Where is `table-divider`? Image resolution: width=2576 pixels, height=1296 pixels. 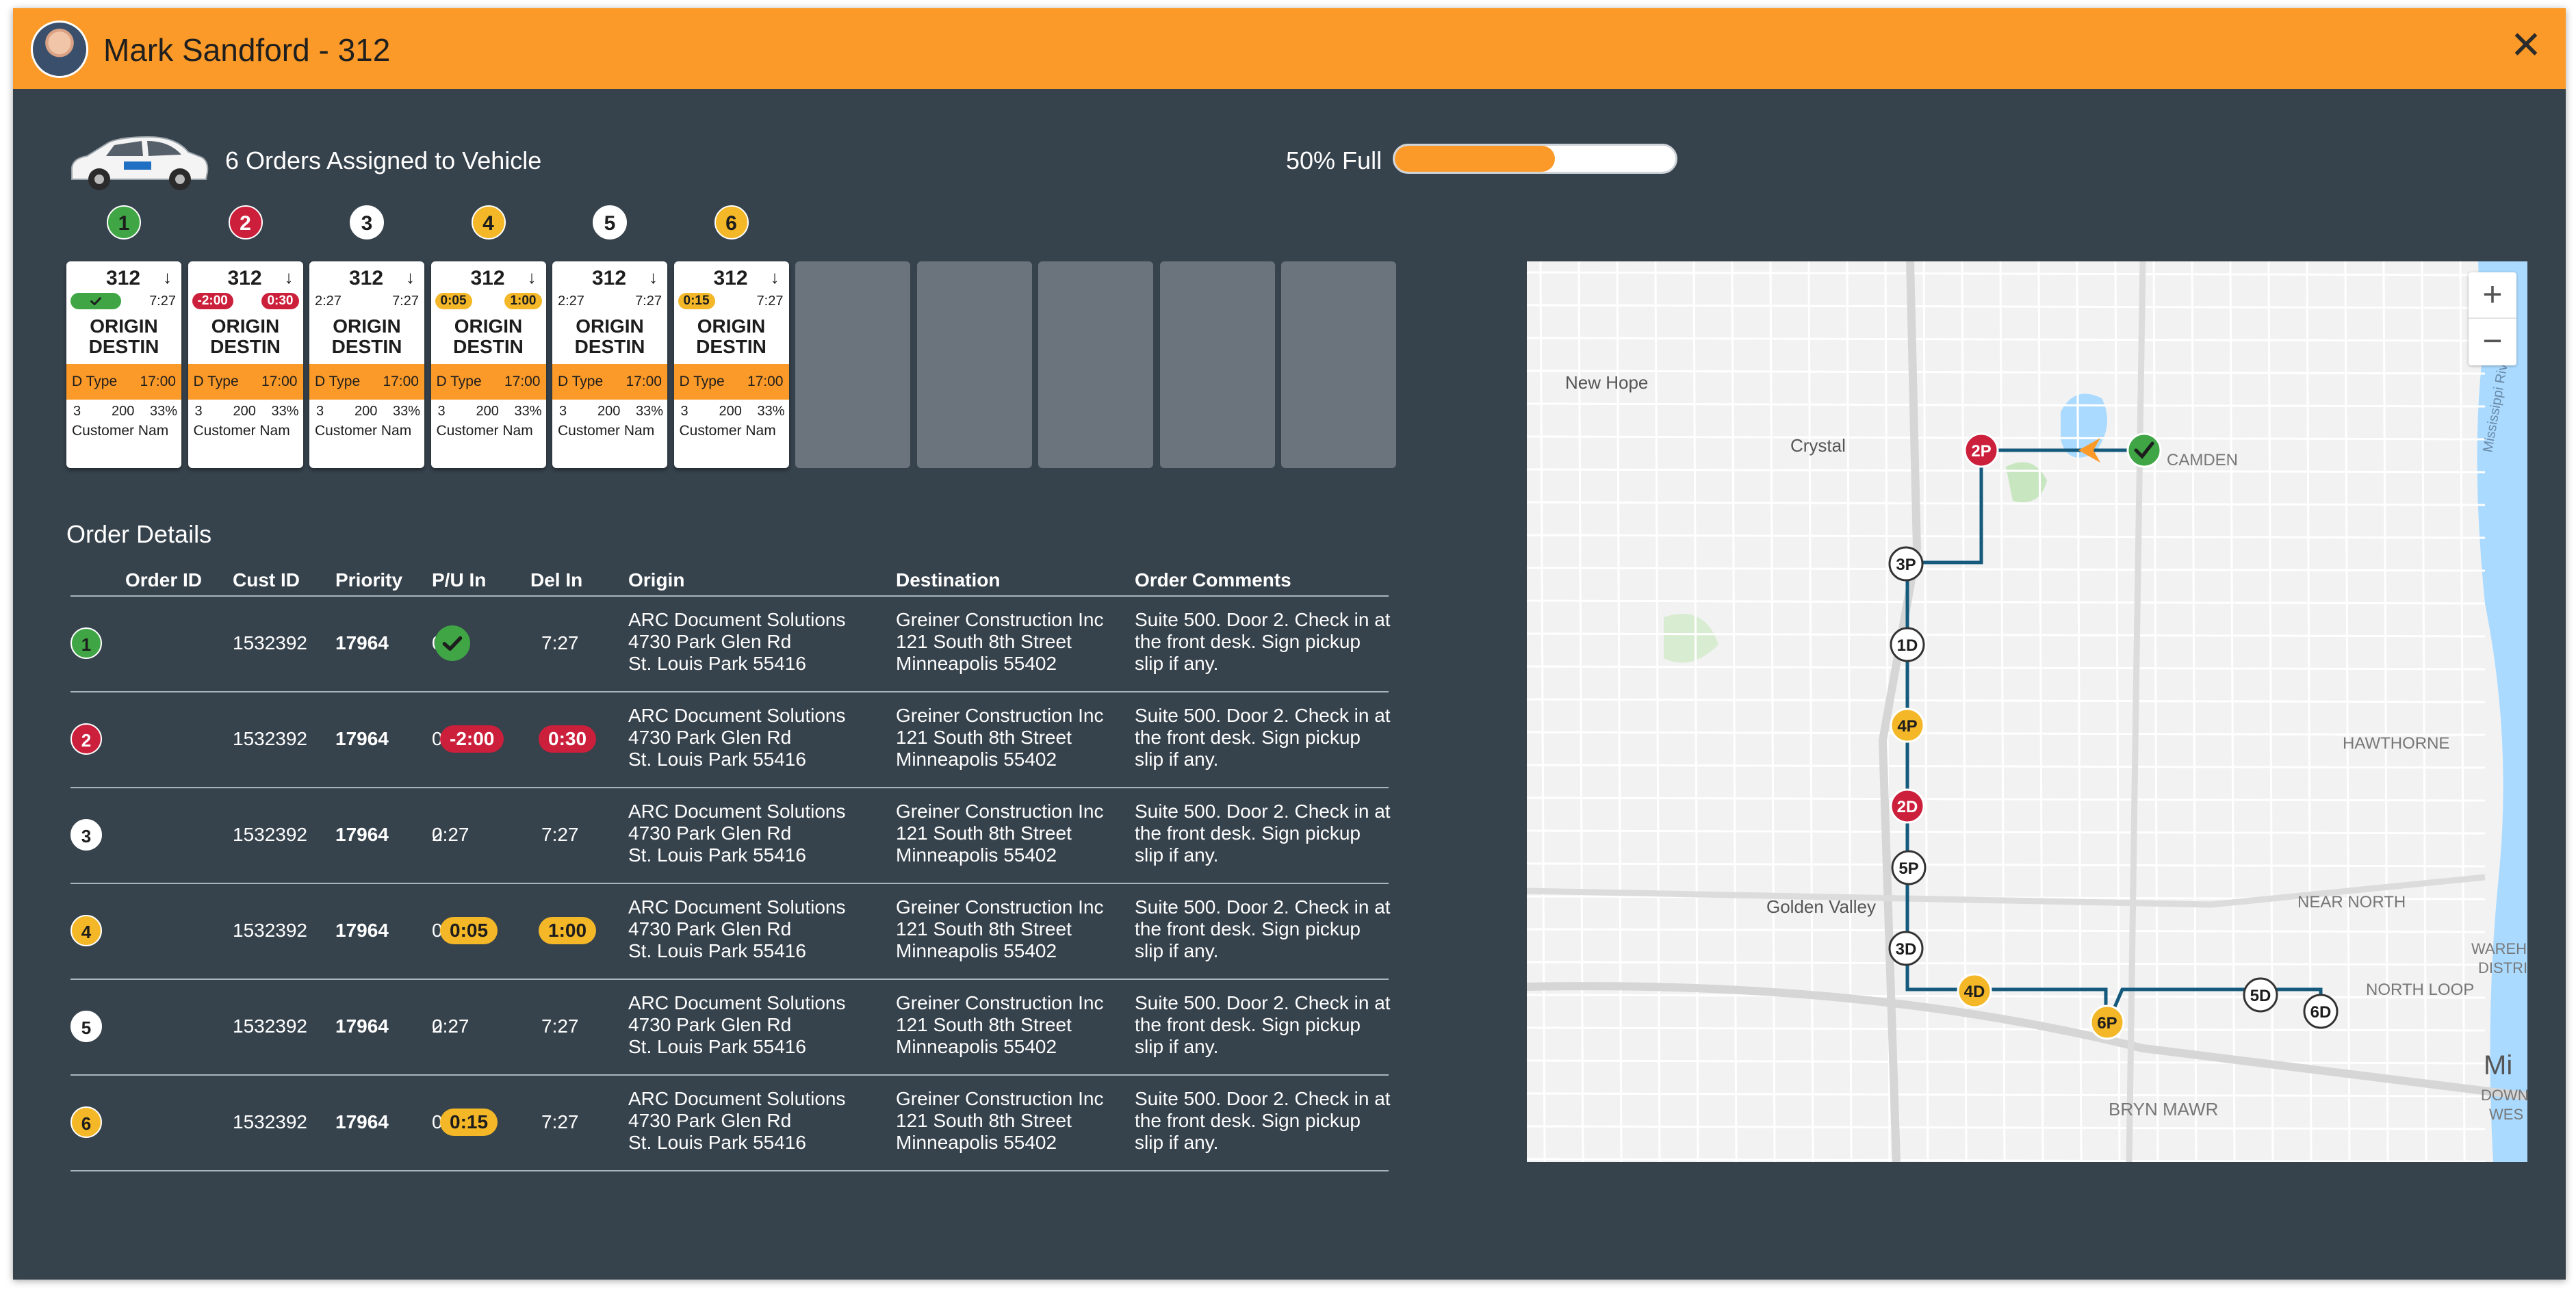 table-divider is located at coordinates (729, 1170).